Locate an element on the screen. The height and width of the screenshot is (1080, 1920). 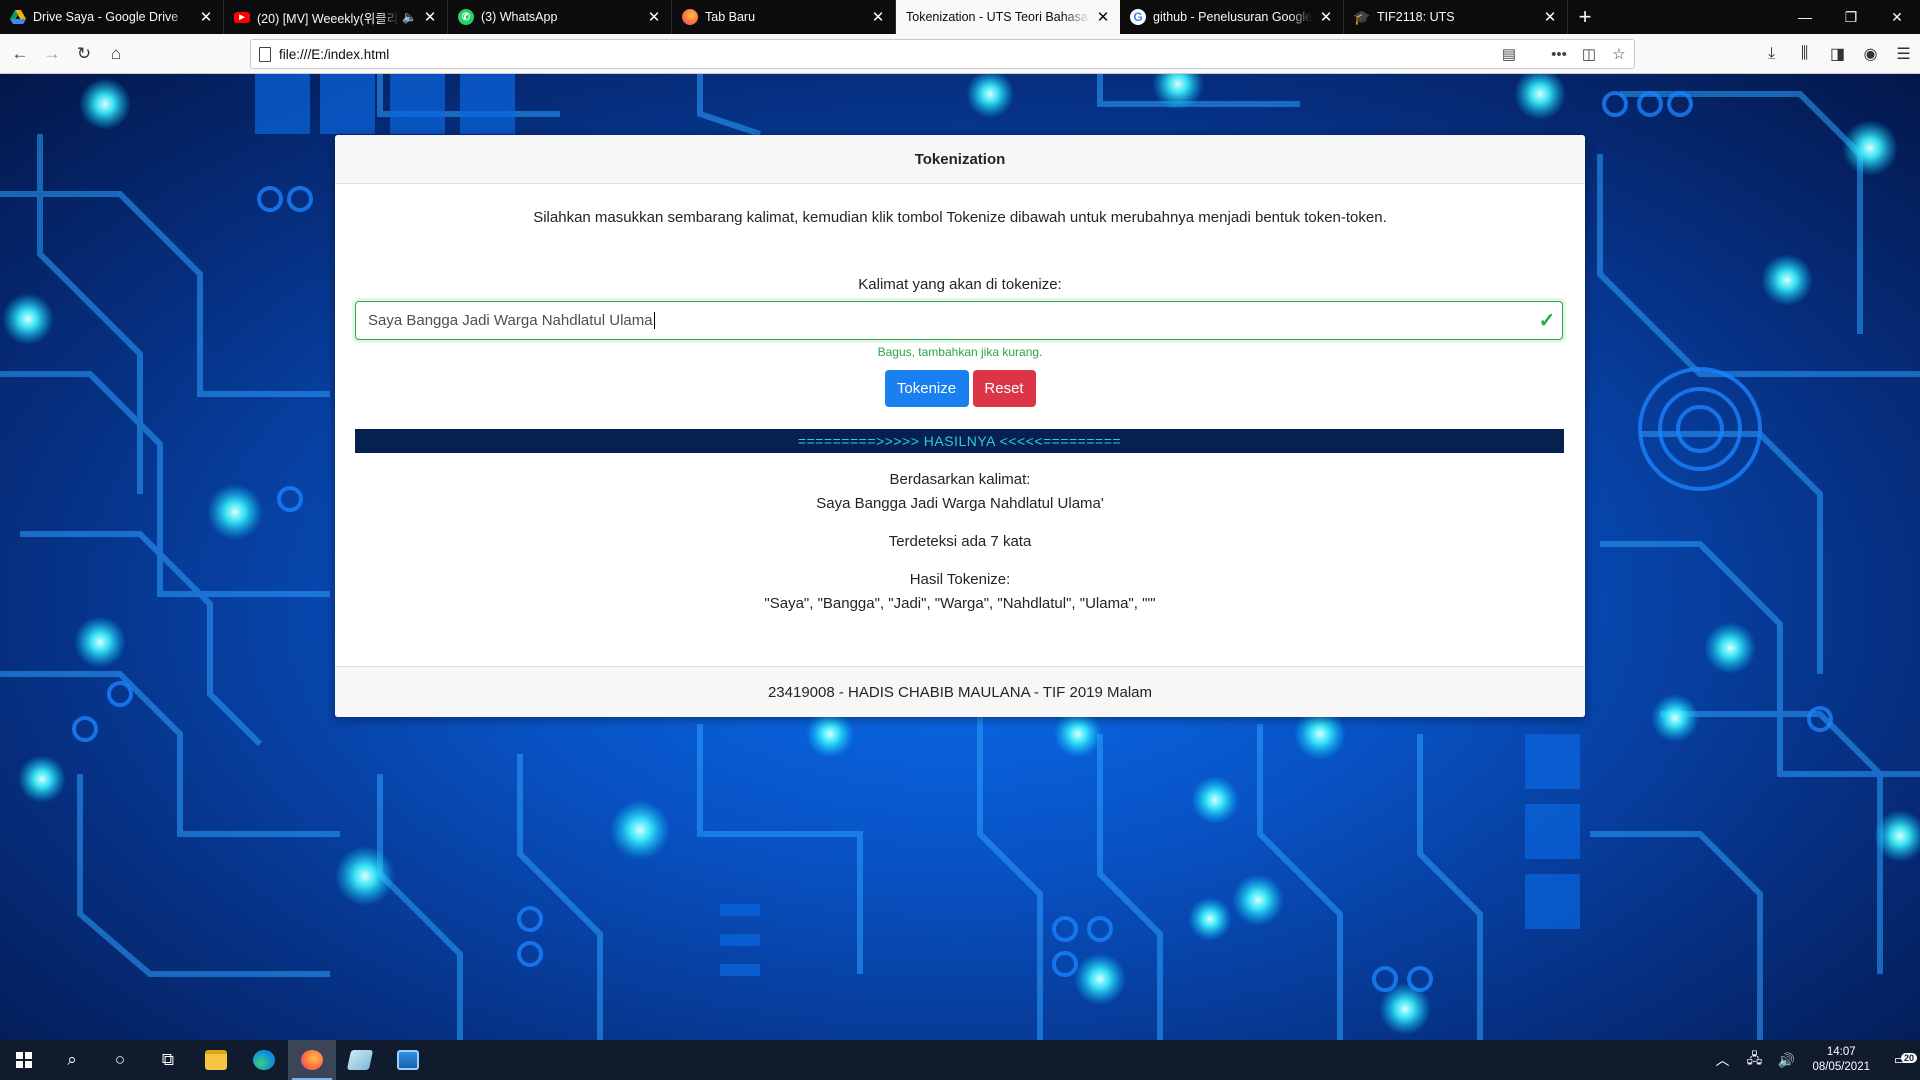
edge-icon is located at coordinates (264, 1060).